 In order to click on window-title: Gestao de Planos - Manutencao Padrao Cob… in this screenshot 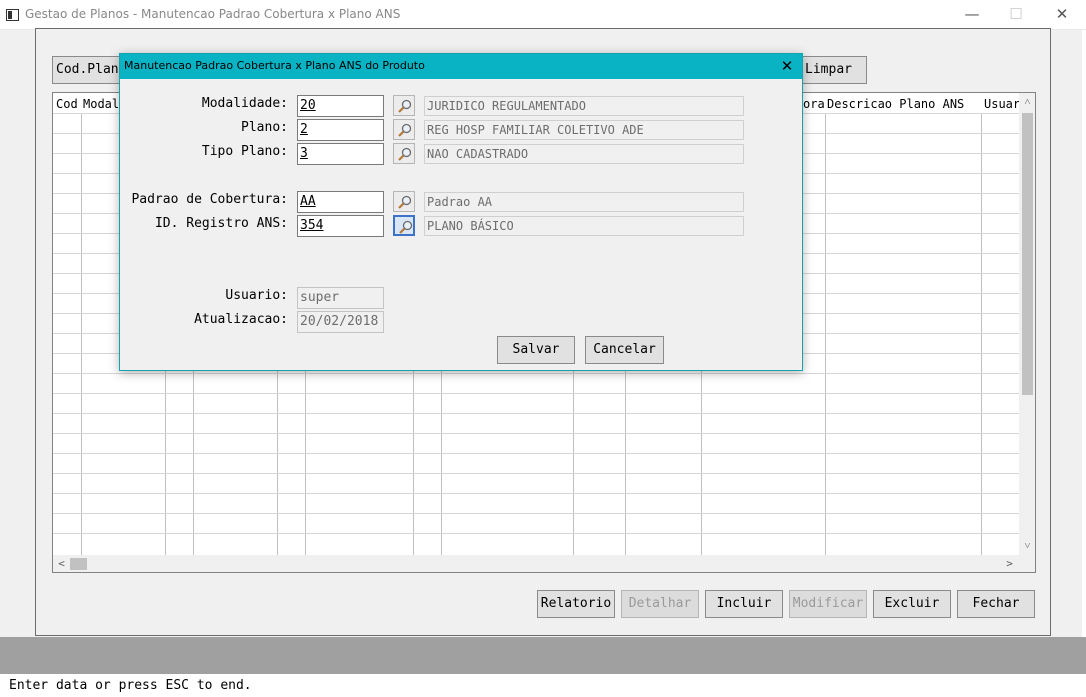, I will do `click(213, 14)`.